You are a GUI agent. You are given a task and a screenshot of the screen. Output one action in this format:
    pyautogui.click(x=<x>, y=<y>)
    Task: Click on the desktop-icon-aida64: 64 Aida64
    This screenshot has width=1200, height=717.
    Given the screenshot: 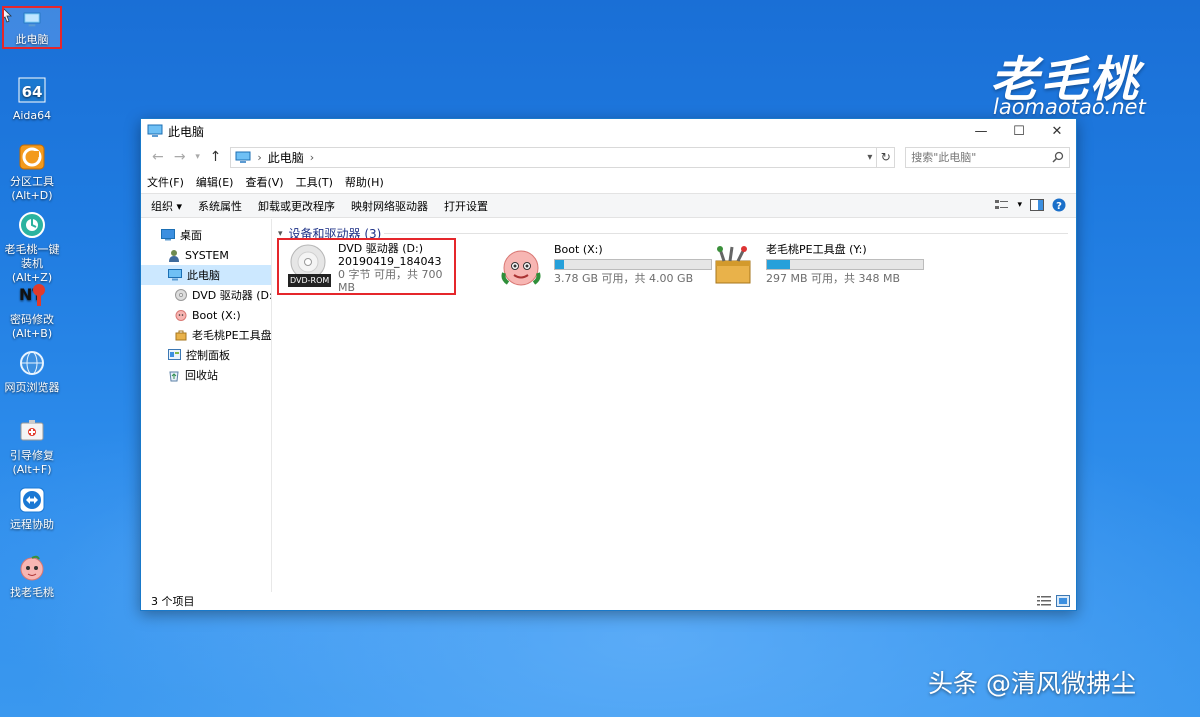 What is the action you would take?
    pyautogui.click(x=32, y=99)
    